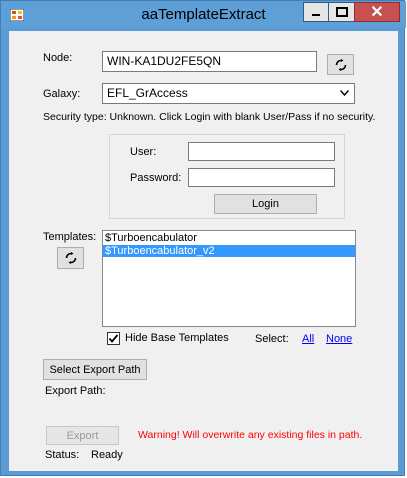  I want to click on galaxy-select: EFL_GrAccess, so click(228, 93).